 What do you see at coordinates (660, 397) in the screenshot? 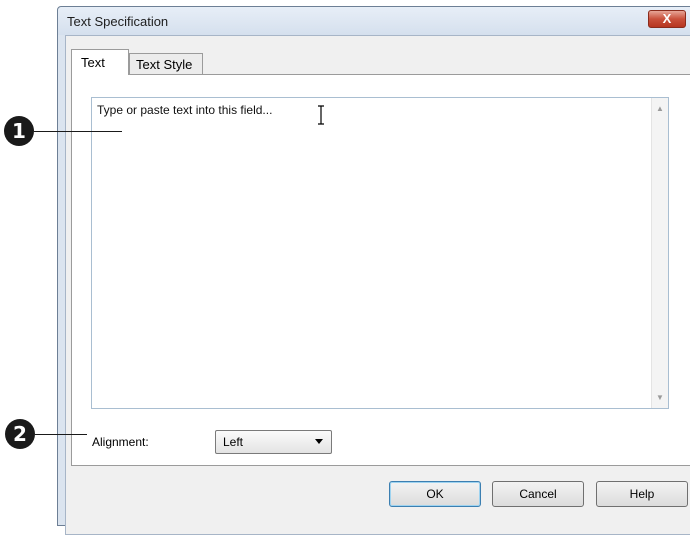
I see `scroll-down-arrow-icon: ▼` at bounding box center [660, 397].